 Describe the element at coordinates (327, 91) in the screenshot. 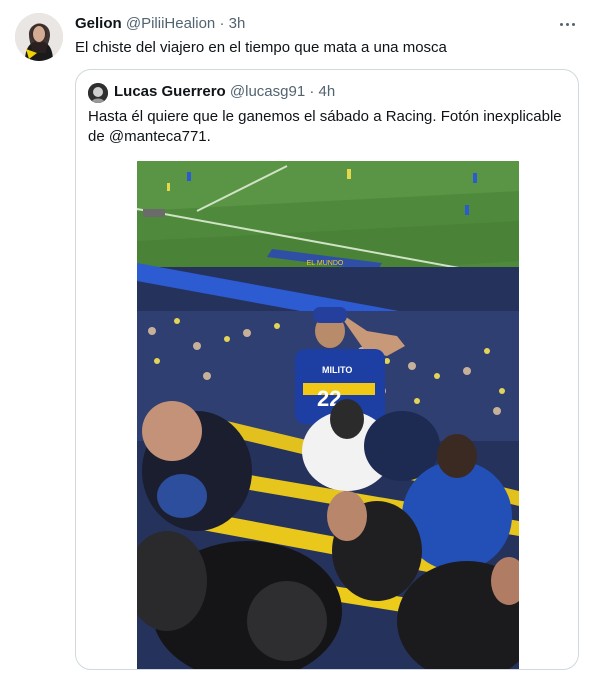

I see `quoted-tweet-time: 4h` at that location.